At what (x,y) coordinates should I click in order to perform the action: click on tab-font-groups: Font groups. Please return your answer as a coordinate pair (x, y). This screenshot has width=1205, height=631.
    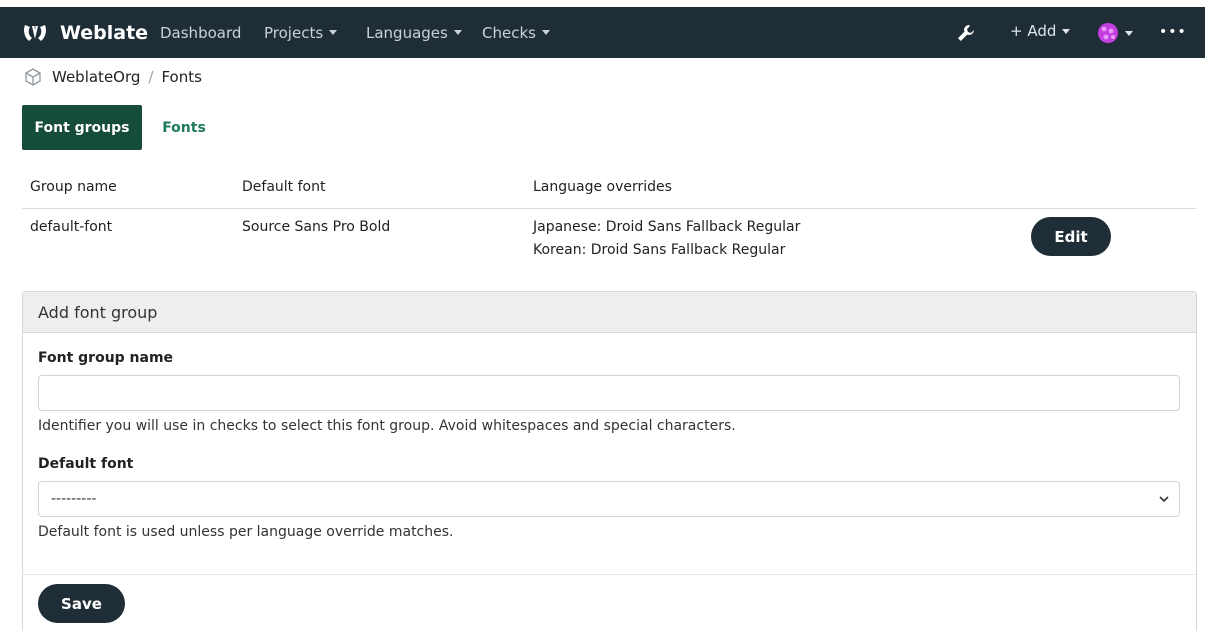
    Looking at the image, I should click on (82, 127).